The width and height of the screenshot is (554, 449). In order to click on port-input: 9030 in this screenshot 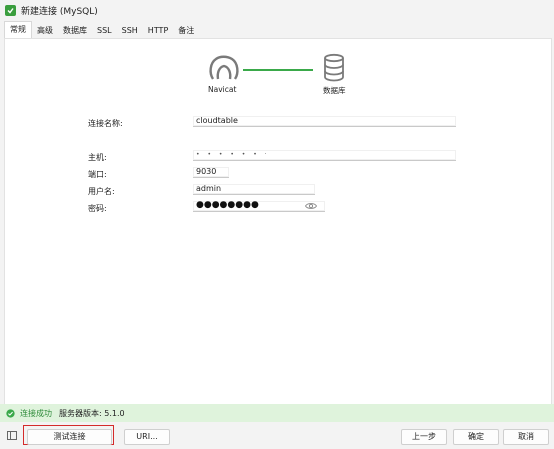, I will do `click(211, 172)`.